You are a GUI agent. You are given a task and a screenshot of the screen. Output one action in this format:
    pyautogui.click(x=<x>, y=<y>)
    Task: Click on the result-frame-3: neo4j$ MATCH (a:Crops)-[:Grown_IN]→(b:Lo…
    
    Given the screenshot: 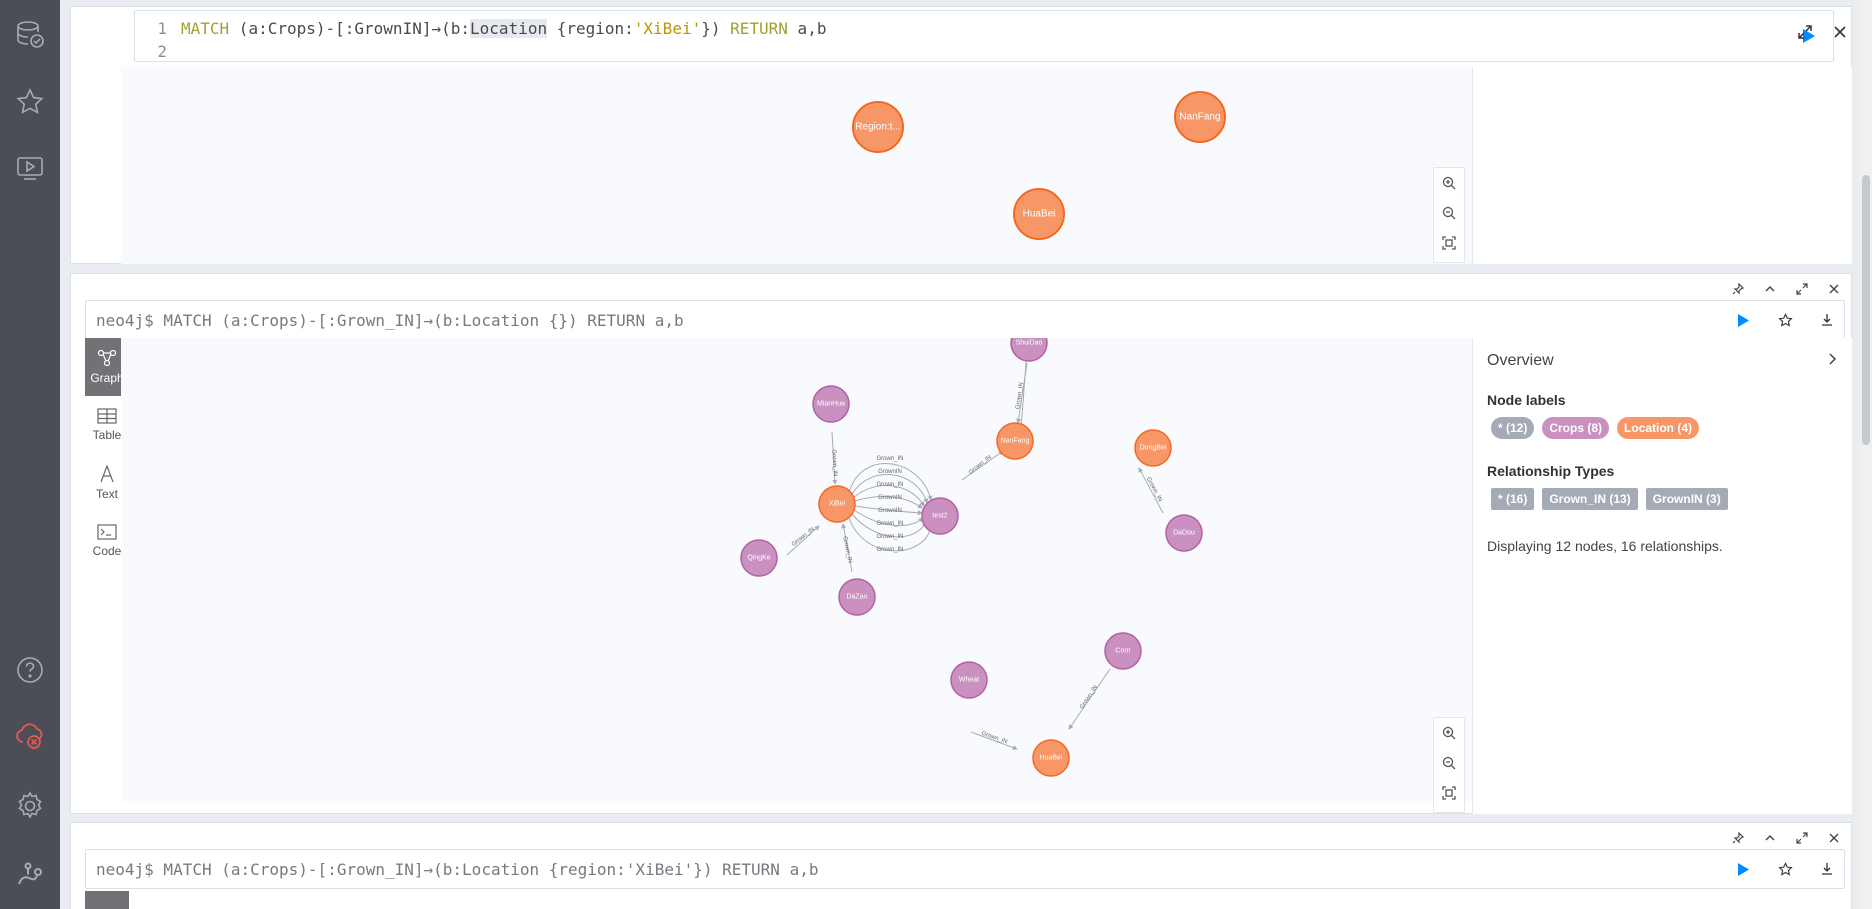 What is the action you would take?
    pyautogui.click(x=961, y=865)
    